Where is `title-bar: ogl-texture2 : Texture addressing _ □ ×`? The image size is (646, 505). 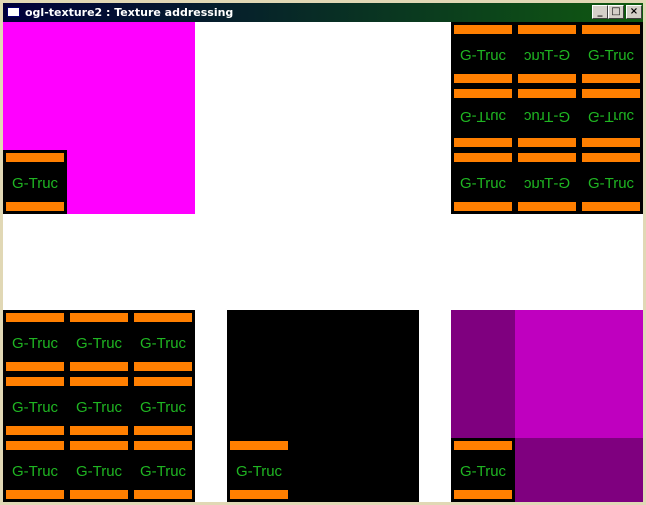 title-bar: ogl-texture2 : Texture addressing _ □ × is located at coordinates (323, 12).